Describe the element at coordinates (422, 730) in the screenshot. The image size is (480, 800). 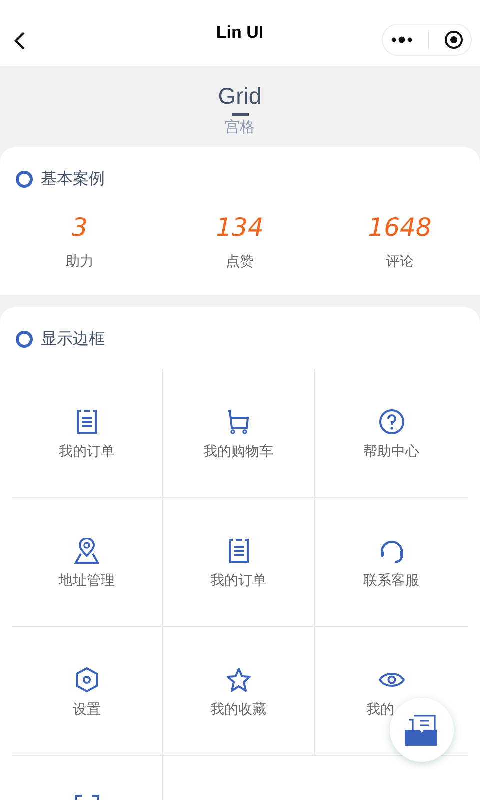
I see `inbox-icon` at that location.